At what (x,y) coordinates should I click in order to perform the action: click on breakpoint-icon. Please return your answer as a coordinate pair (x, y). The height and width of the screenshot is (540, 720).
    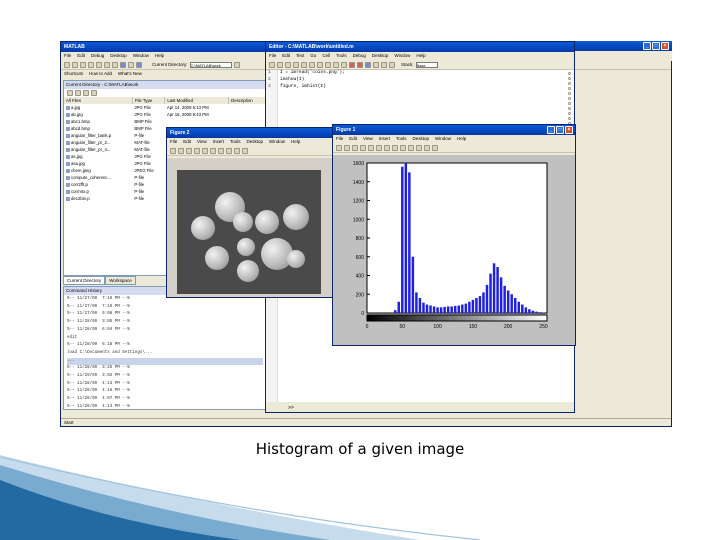
    Looking at the image, I should click on (352, 64).